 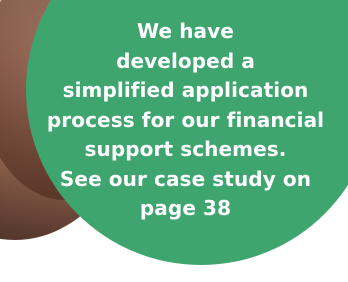 I want to click on callout-line-6: See our case study on, so click(x=185, y=178).